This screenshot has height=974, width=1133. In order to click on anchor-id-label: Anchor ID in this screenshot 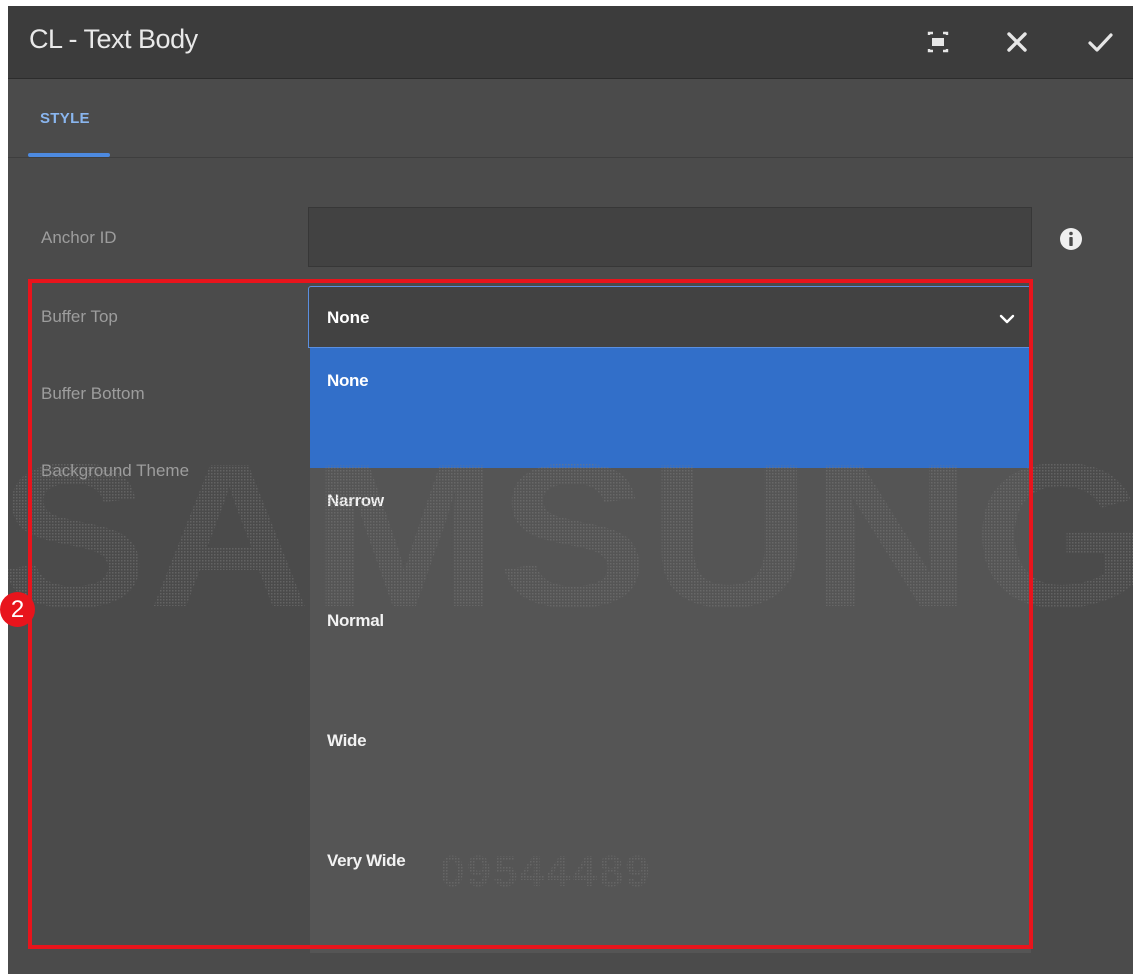, I will do `click(79, 237)`.